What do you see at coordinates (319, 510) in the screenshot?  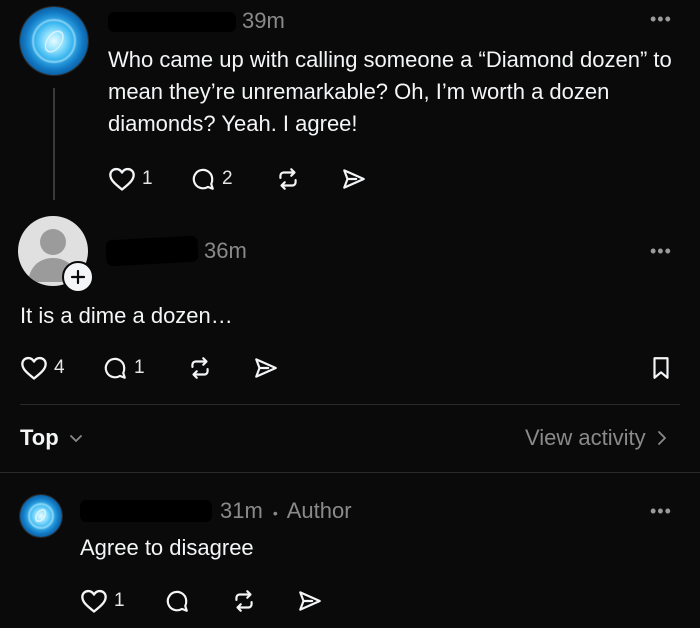 I see `author-tag: Author` at bounding box center [319, 510].